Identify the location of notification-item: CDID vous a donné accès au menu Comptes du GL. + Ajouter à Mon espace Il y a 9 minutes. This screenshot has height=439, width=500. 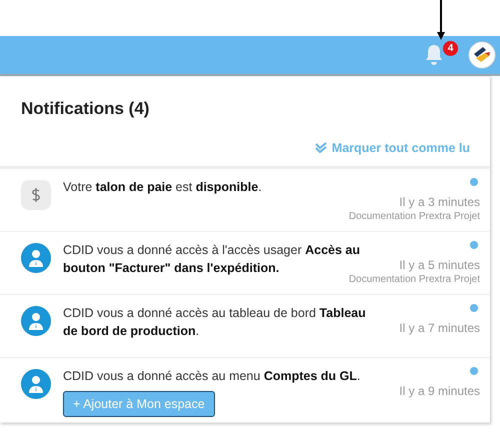
(245, 390).